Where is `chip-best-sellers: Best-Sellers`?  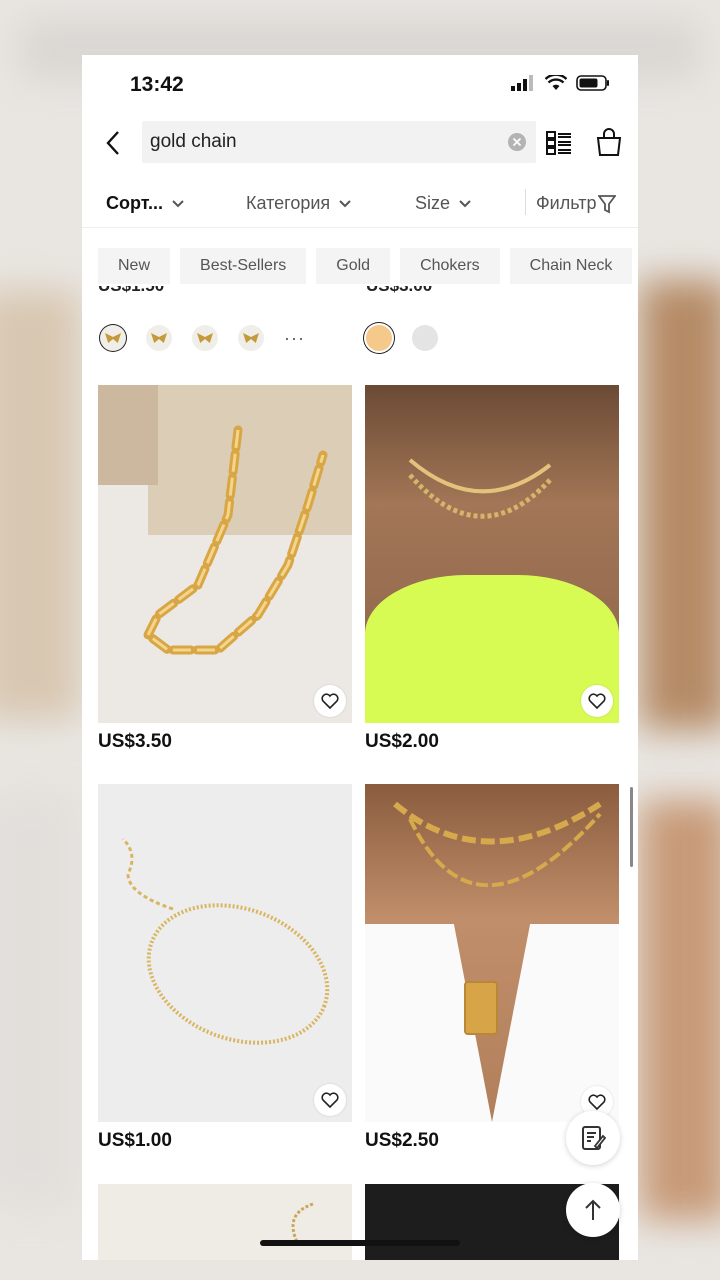 chip-best-sellers: Best-Sellers is located at coordinates (243, 266).